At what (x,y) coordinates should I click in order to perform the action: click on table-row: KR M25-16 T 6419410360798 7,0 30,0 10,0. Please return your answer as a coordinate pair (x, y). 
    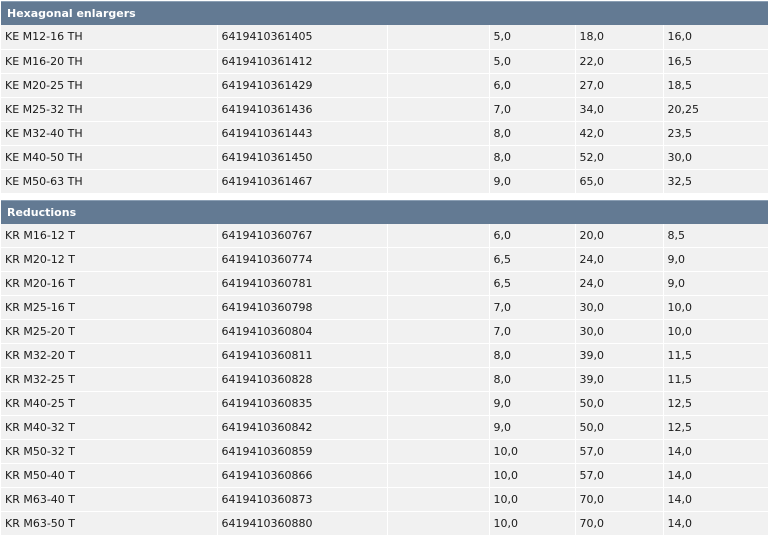
    Looking at the image, I should click on (384, 307).